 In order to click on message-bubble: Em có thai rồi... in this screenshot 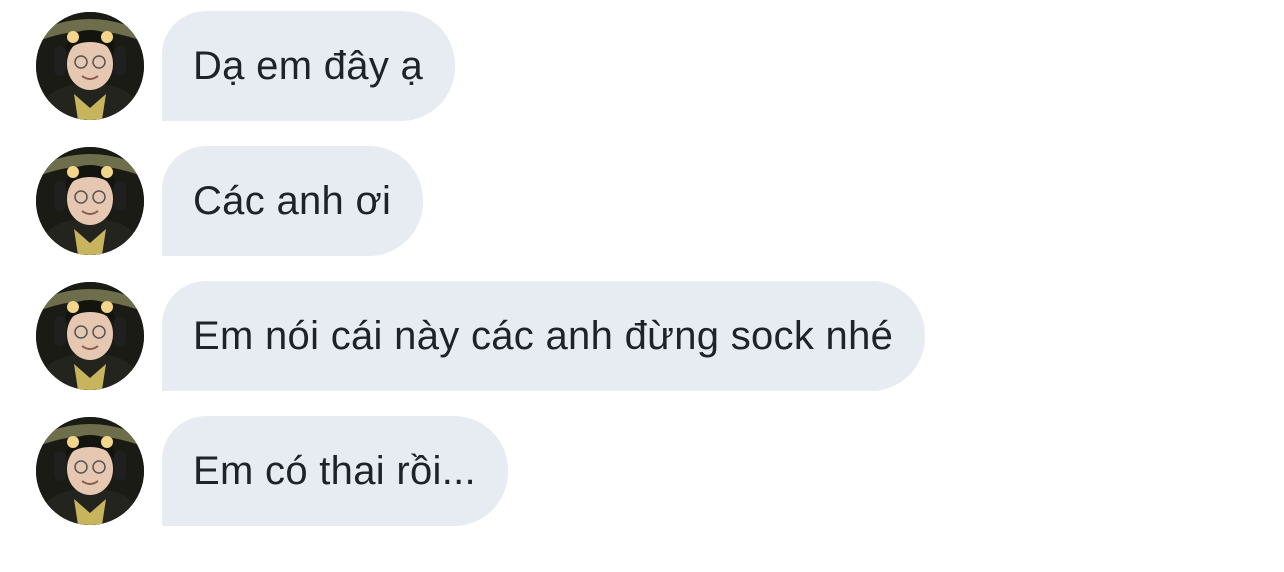, I will do `click(335, 471)`.